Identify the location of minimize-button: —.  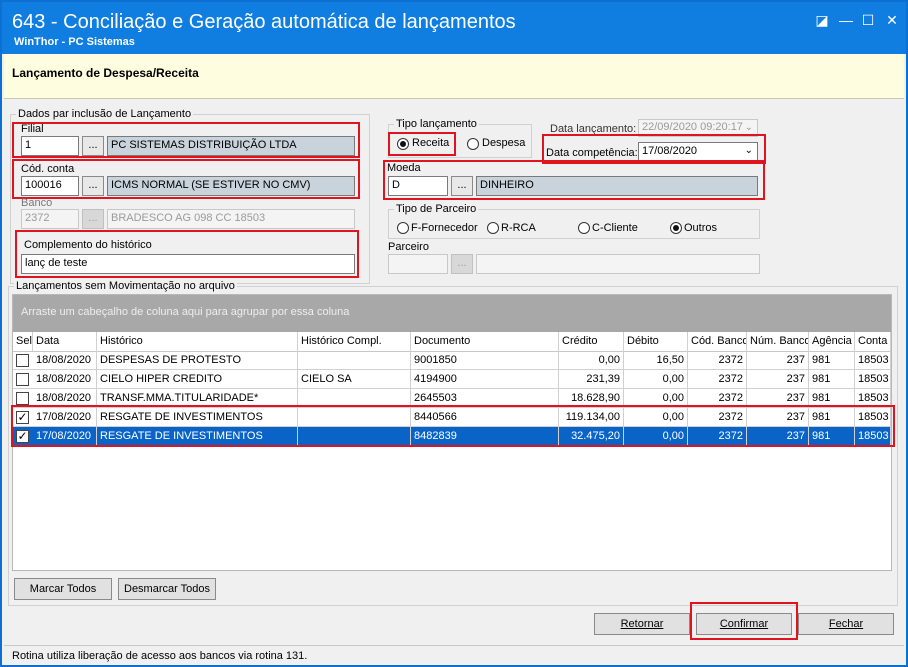
(846, 20).